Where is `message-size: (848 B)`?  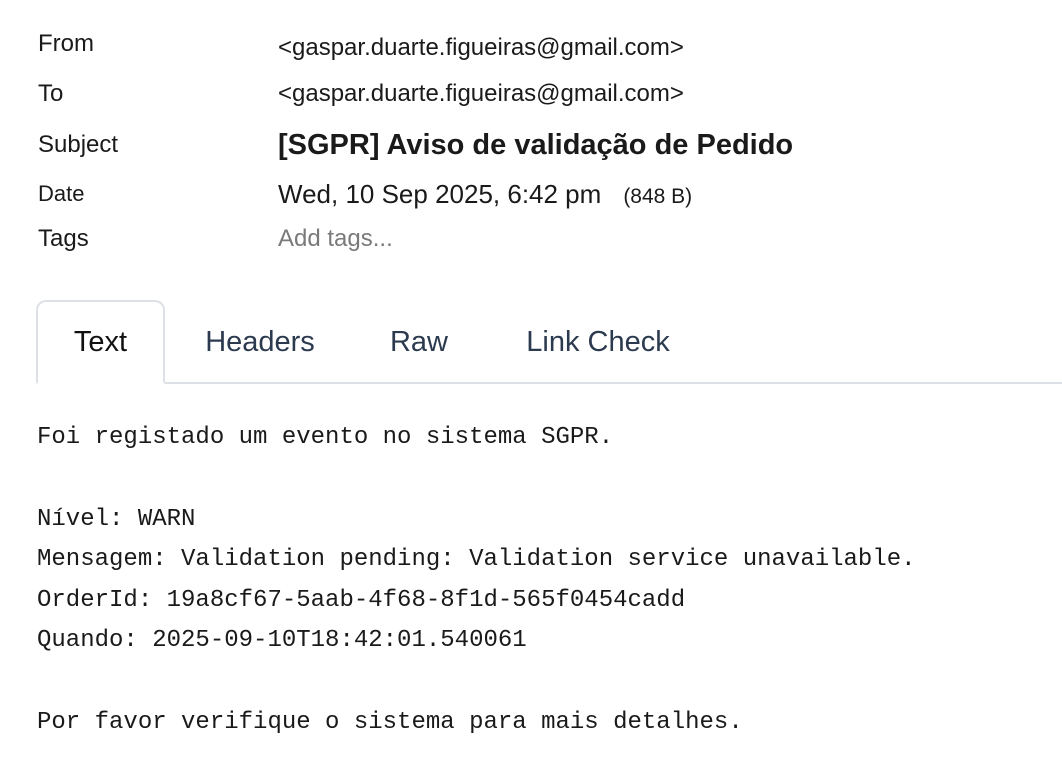
message-size: (848 B) is located at coordinates (658, 196).